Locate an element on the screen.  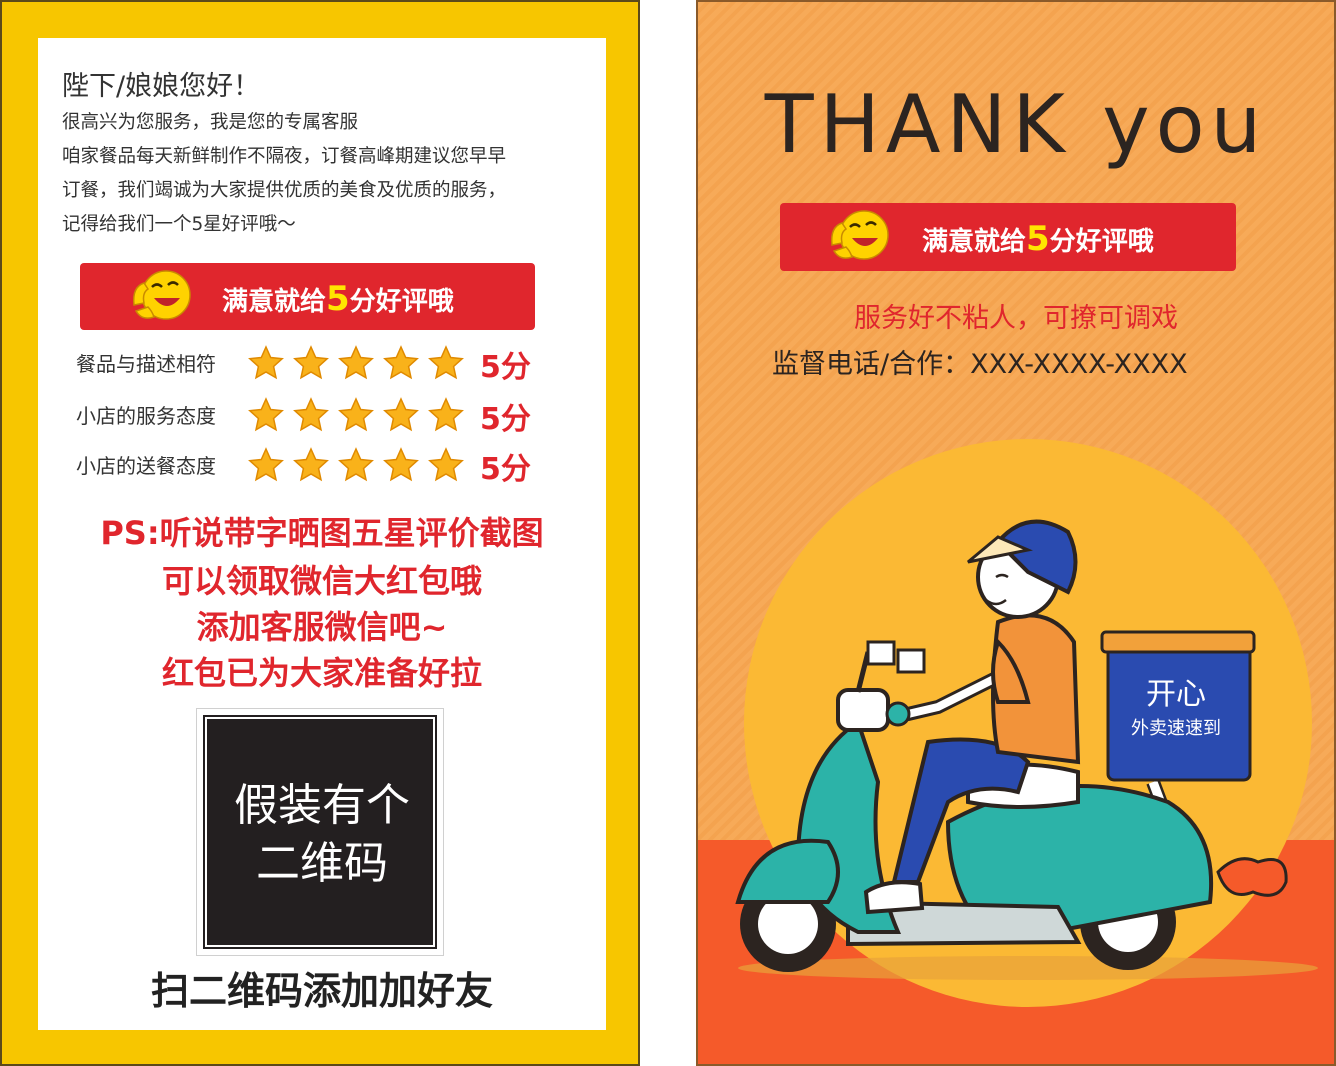
qr-code-placeholder: 假装有个 二维码 is located at coordinates (320, 832).